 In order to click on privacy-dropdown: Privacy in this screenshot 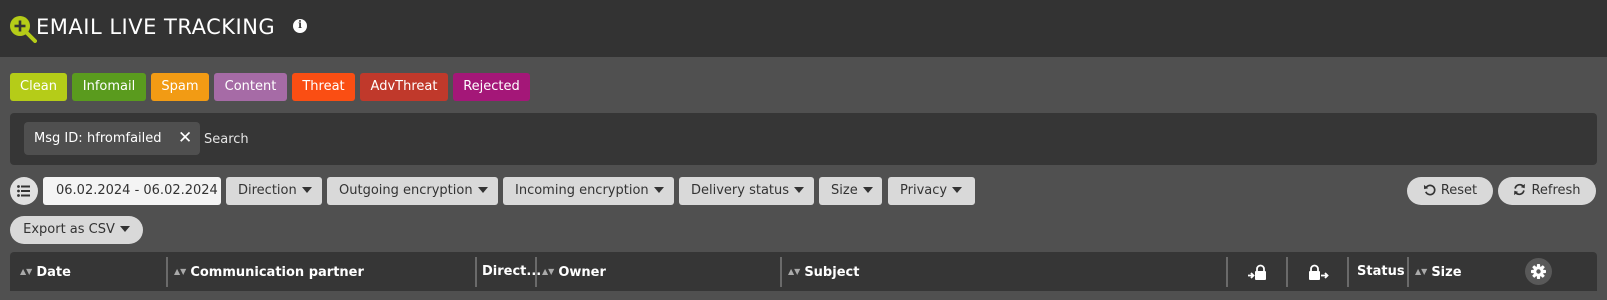, I will do `click(931, 191)`.